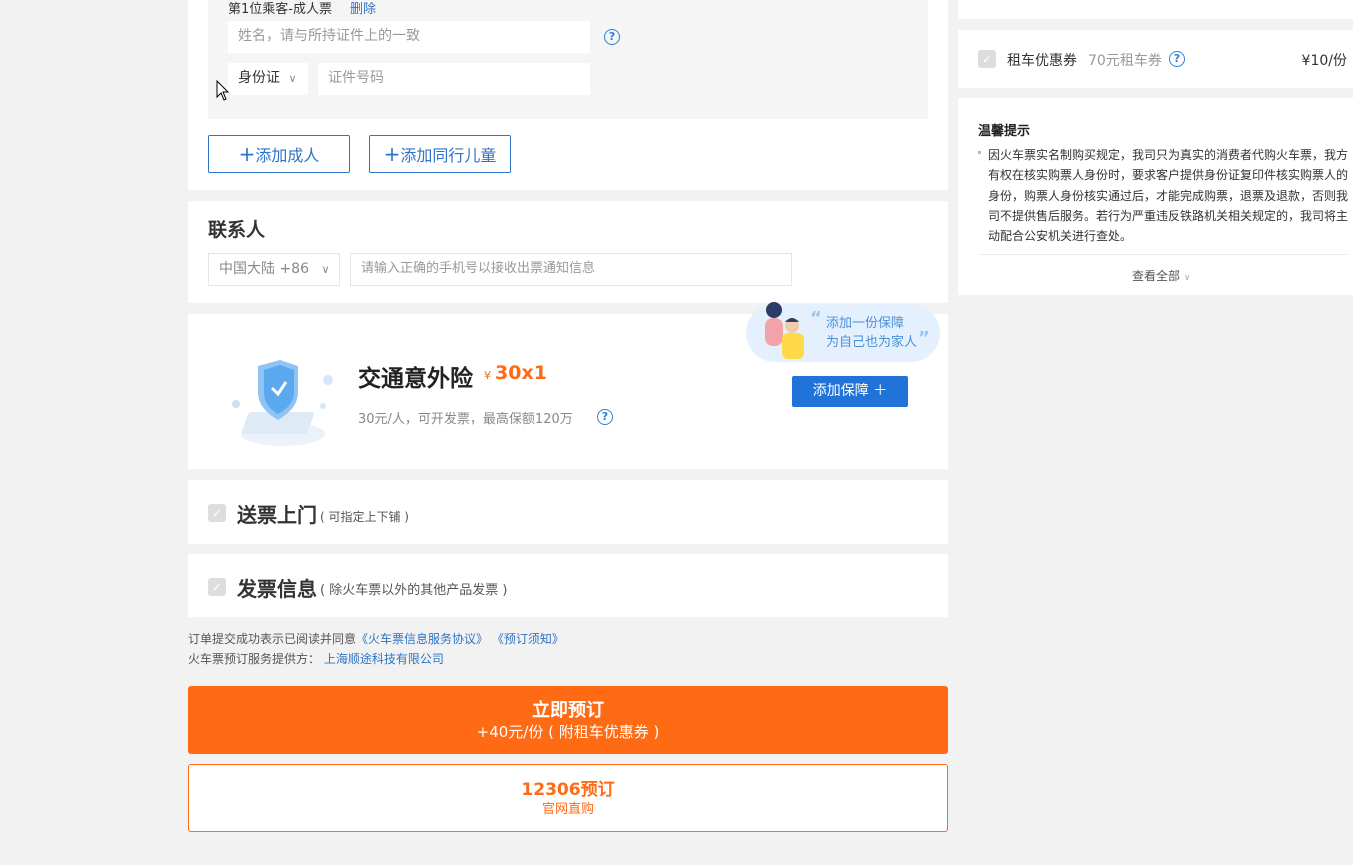 The height and width of the screenshot is (865, 1353). What do you see at coordinates (363, 8) in the screenshot?
I see `delete-passenger-link: 删除` at bounding box center [363, 8].